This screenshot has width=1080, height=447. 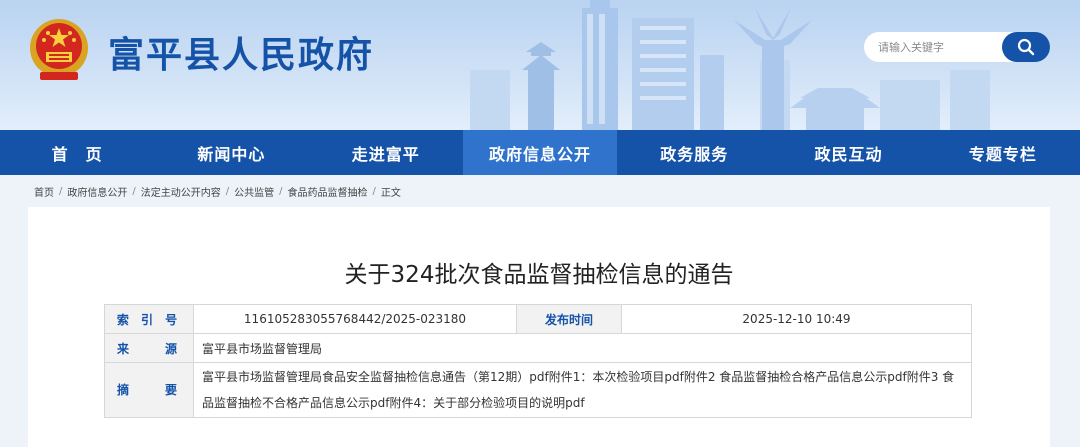 I want to click on search-button, so click(x=1026, y=47).